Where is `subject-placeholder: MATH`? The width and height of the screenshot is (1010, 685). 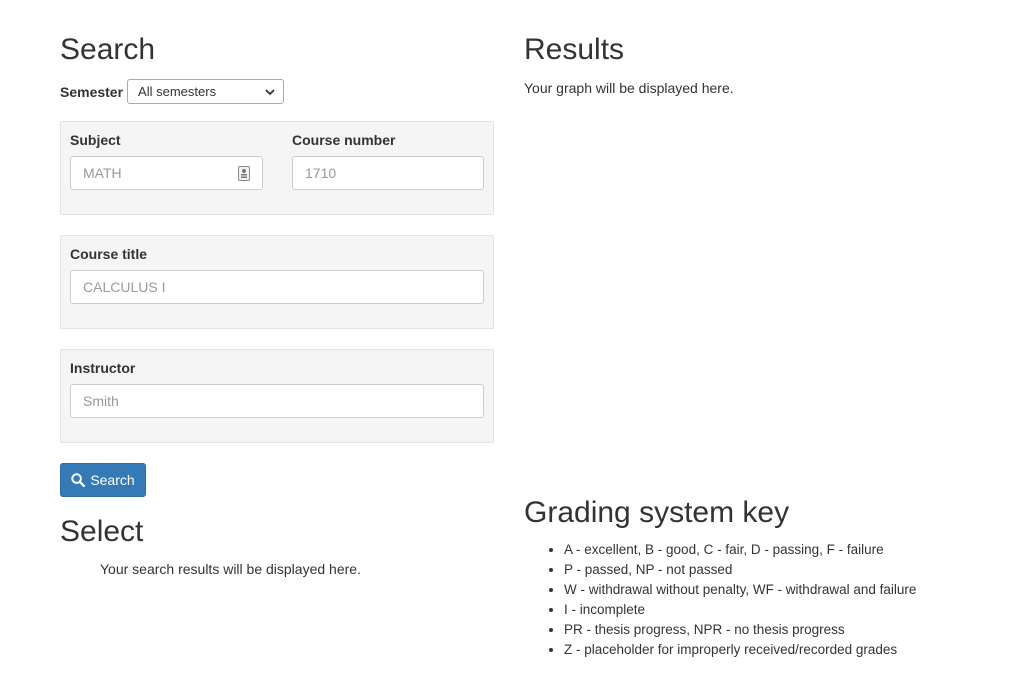
subject-placeholder: MATH is located at coordinates (102, 173).